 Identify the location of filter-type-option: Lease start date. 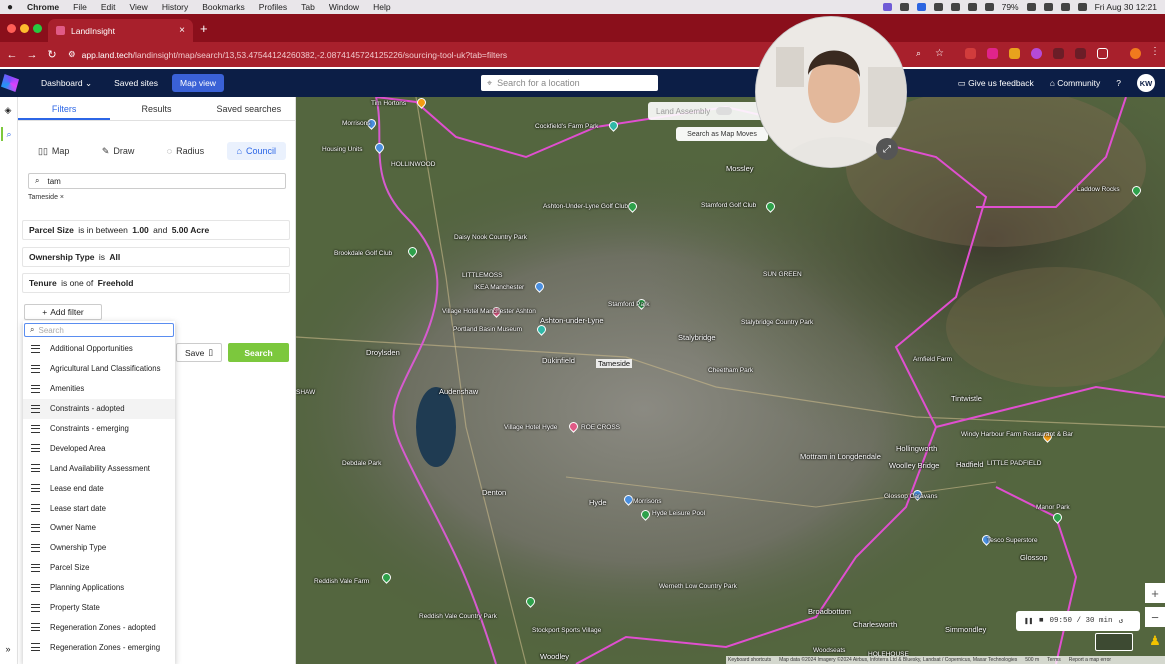
(99, 508).